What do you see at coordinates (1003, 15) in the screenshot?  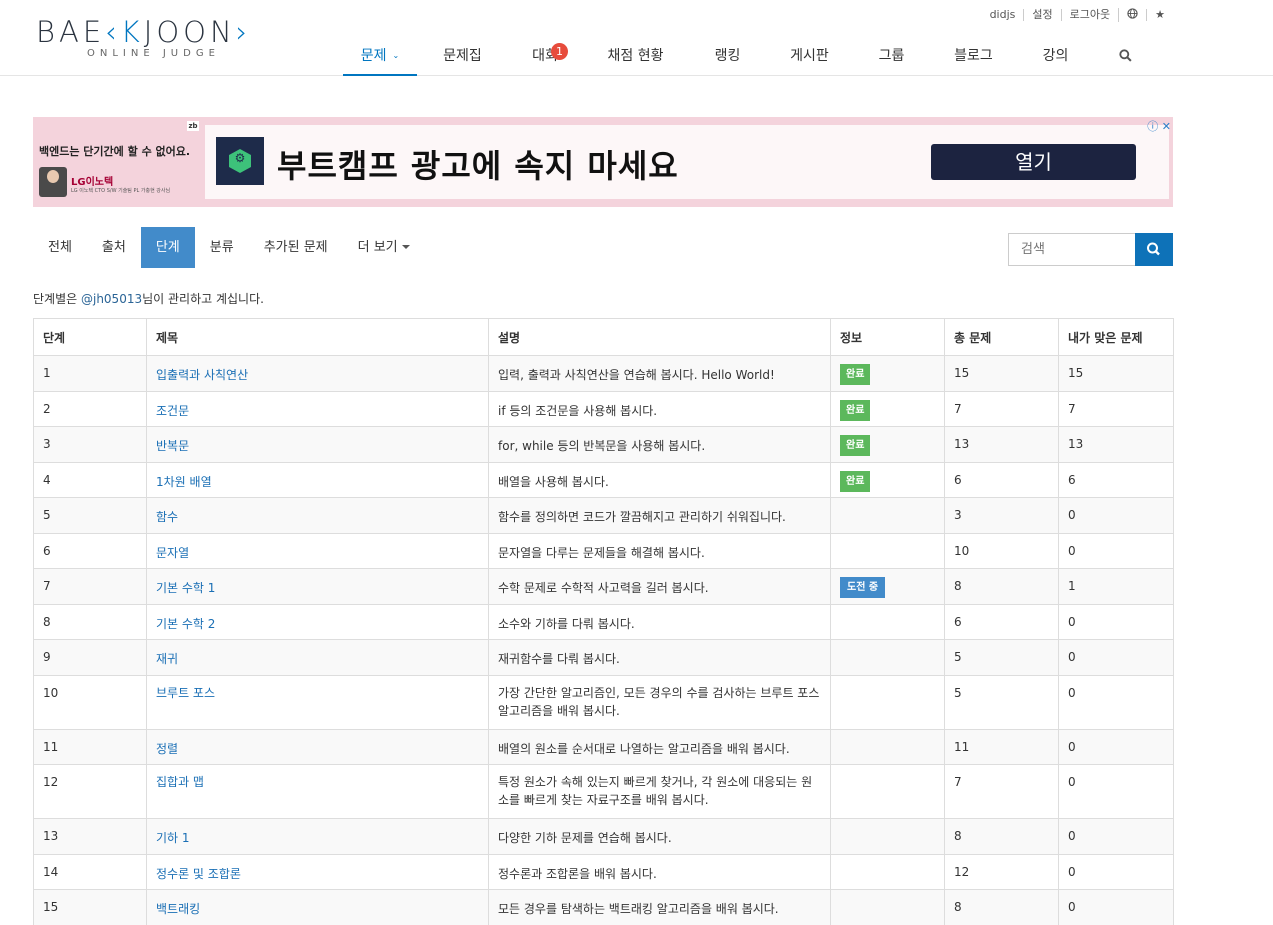 I see `user-link: didjs` at bounding box center [1003, 15].